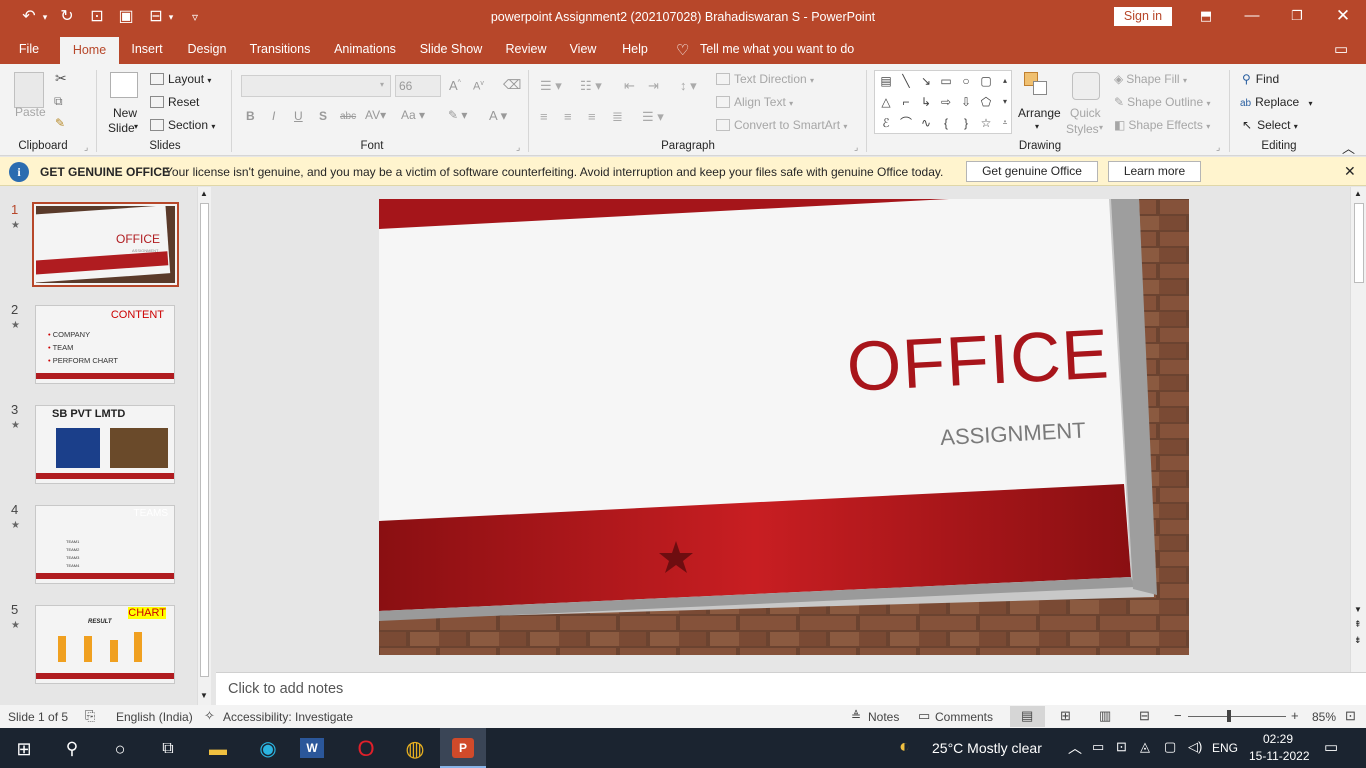  What do you see at coordinates (1101, 127) in the screenshot?
I see `quick-styles-dropdown-icon: ▾` at bounding box center [1101, 127].